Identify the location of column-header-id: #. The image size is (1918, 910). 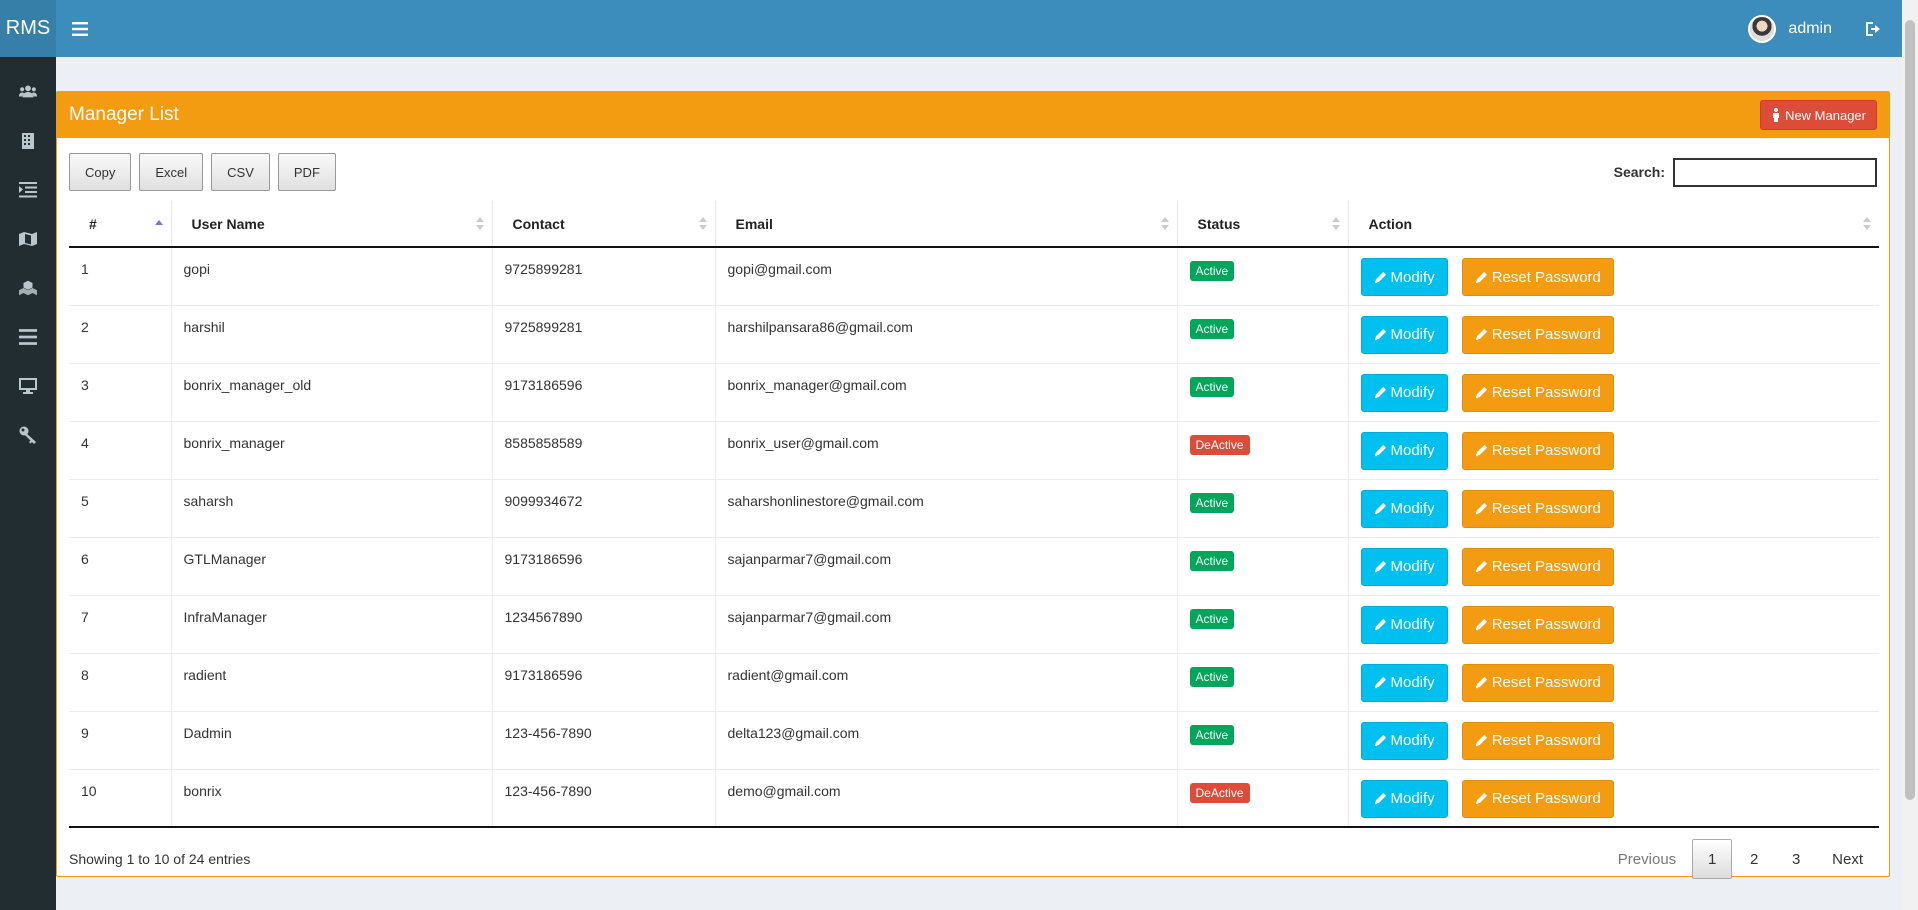
(120, 224).